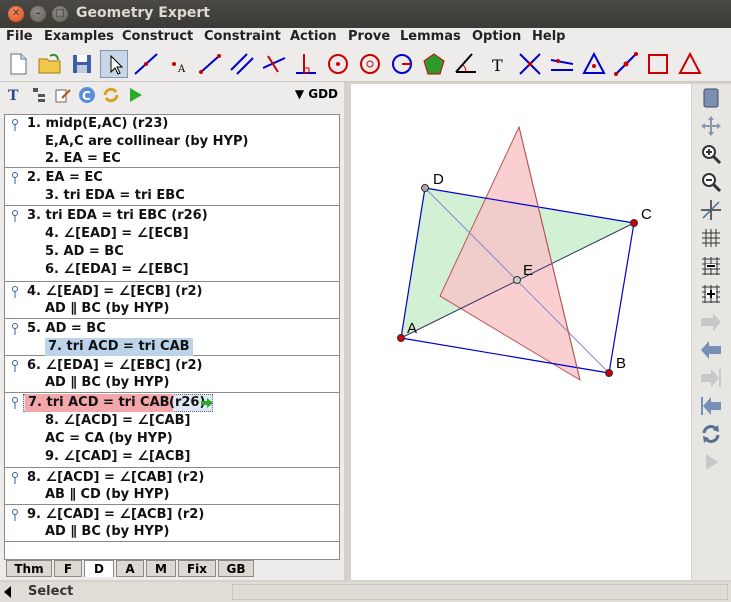 This screenshot has height=602, width=731. What do you see at coordinates (19, 36) in the screenshot?
I see `menu-file: File` at bounding box center [19, 36].